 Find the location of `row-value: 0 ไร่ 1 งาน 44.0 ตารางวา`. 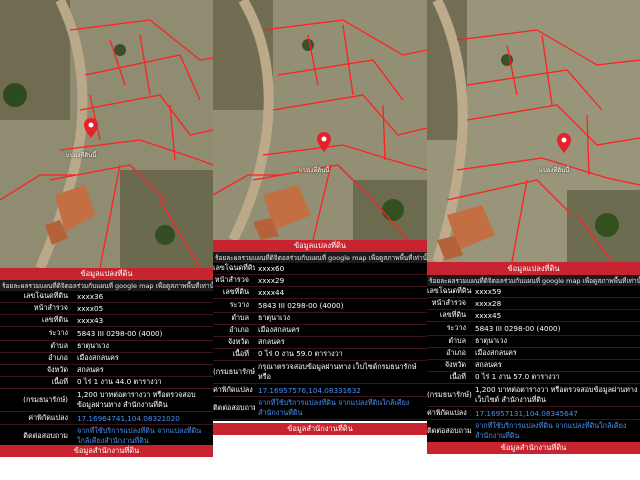

row-value: 0 ไร่ 1 งาน 44.0 ตารางวา is located at coordinates (119, 381).